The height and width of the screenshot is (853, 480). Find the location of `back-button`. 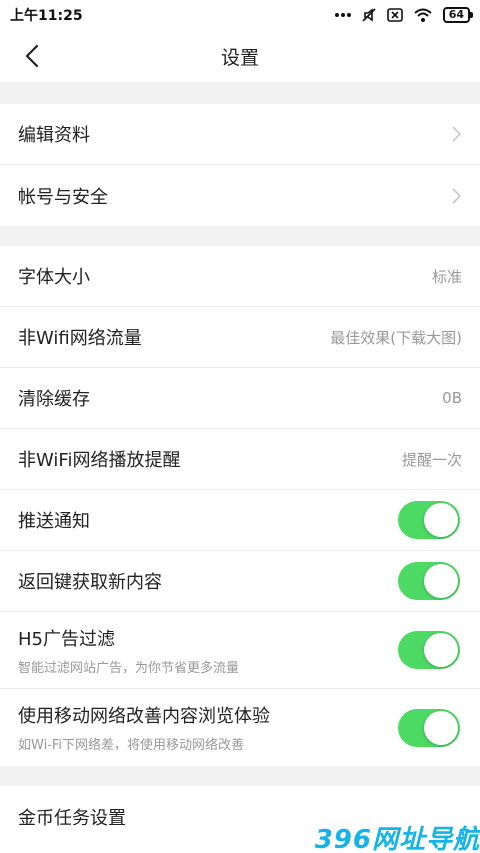

back-button is located at coordinates (32, 56).